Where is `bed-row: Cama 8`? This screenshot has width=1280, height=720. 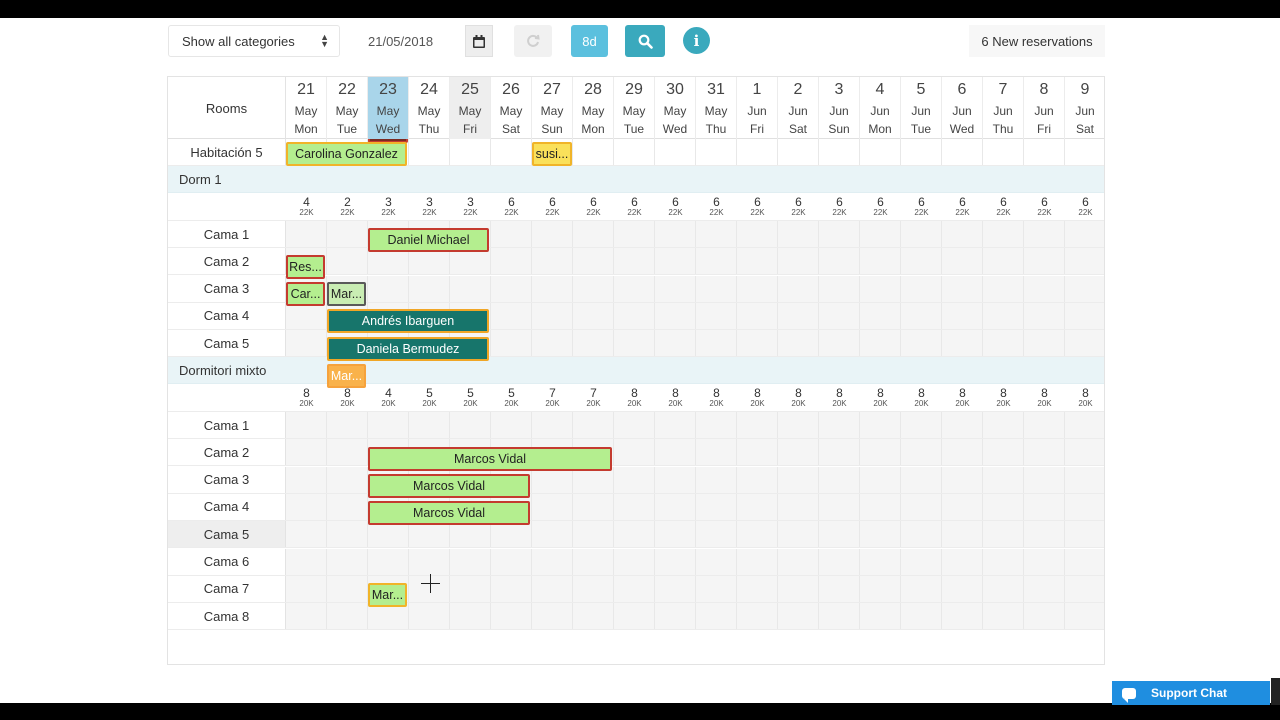
bed-row: Cama 8 is located at coordinates (636, 617).